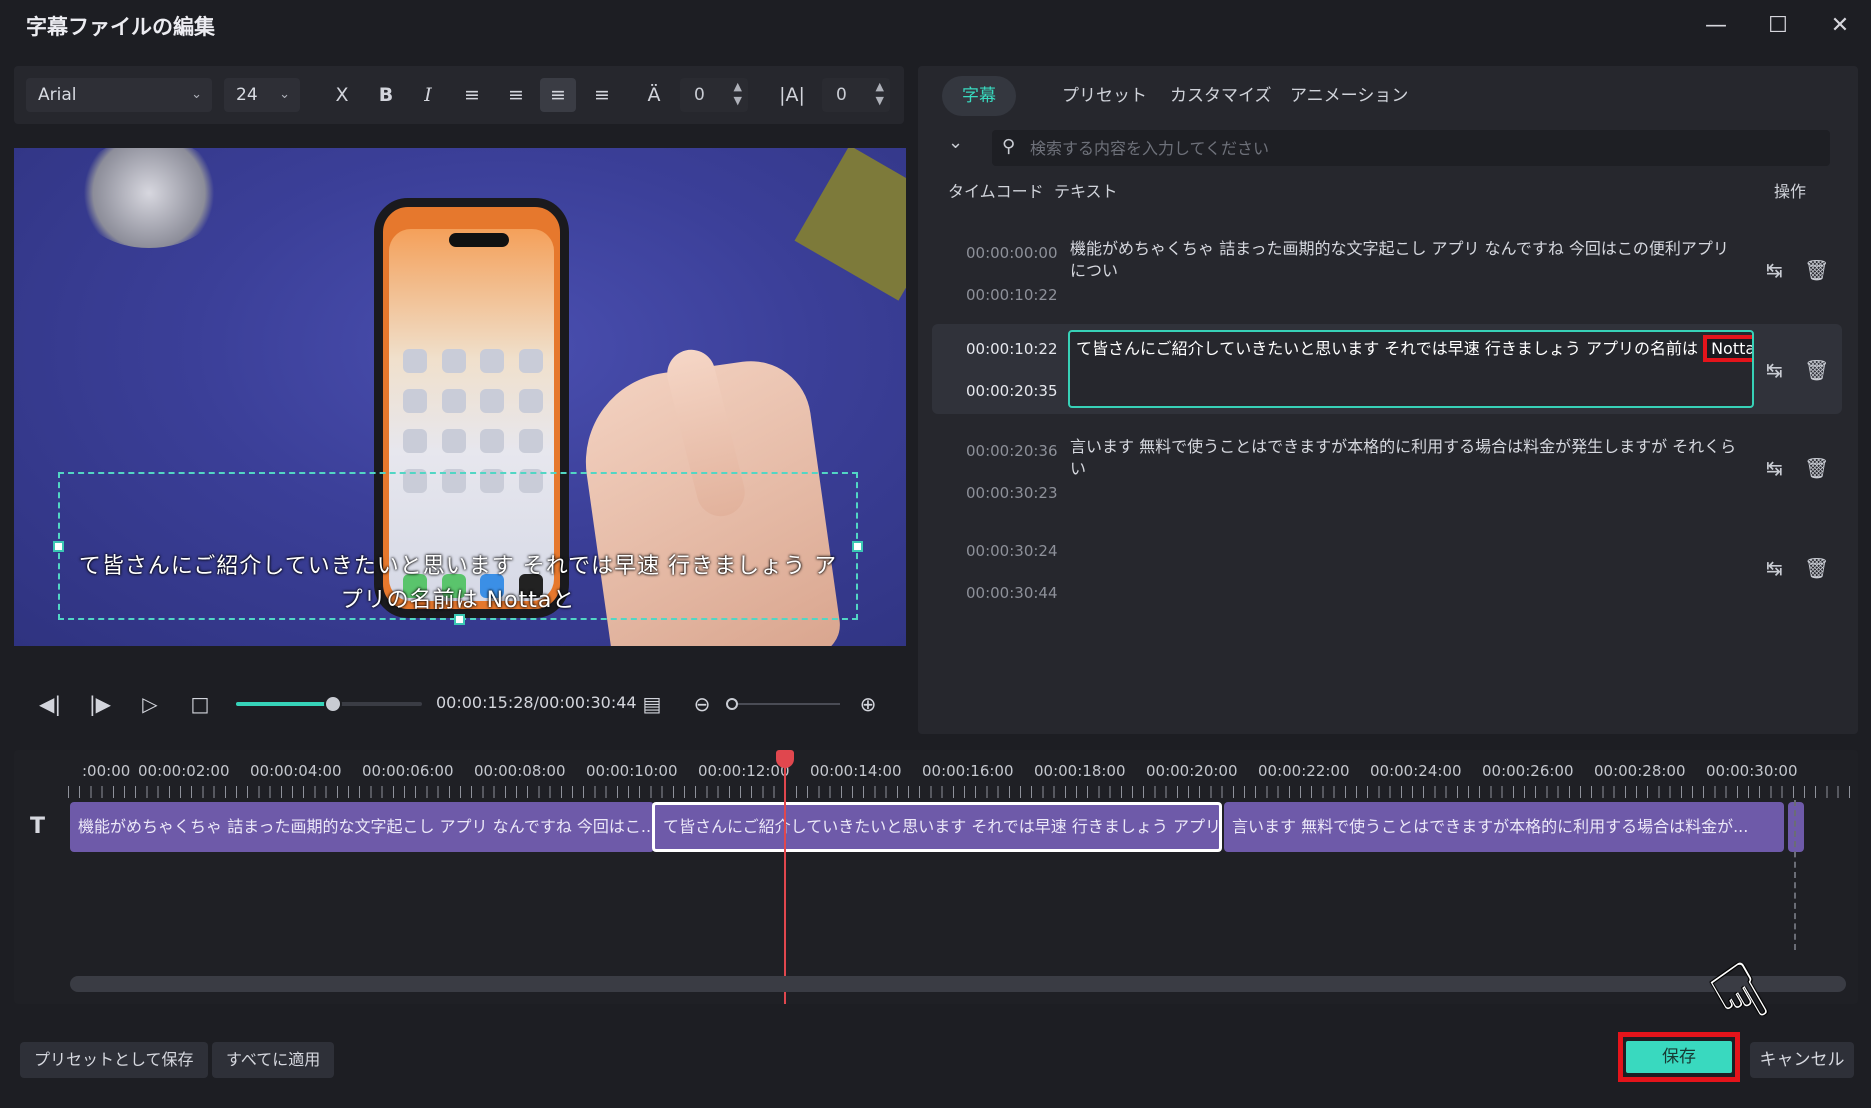 This screenshot has width=1871, height=1108. Describe the element at coordinates (247, 95) in the screenshot. I see `font-size-value: 24` at that location.